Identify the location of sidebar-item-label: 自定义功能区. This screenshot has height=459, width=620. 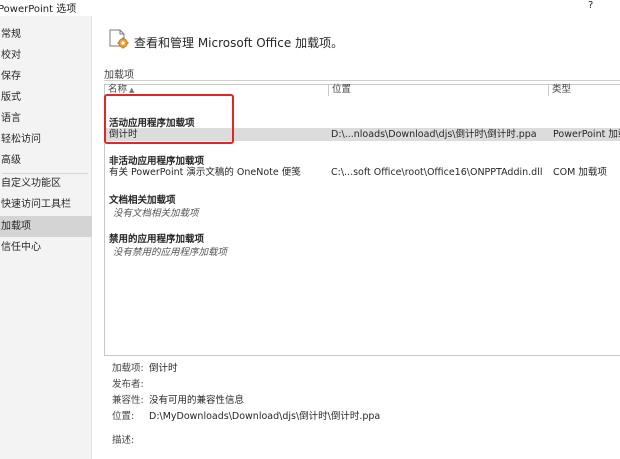
(31, 183).